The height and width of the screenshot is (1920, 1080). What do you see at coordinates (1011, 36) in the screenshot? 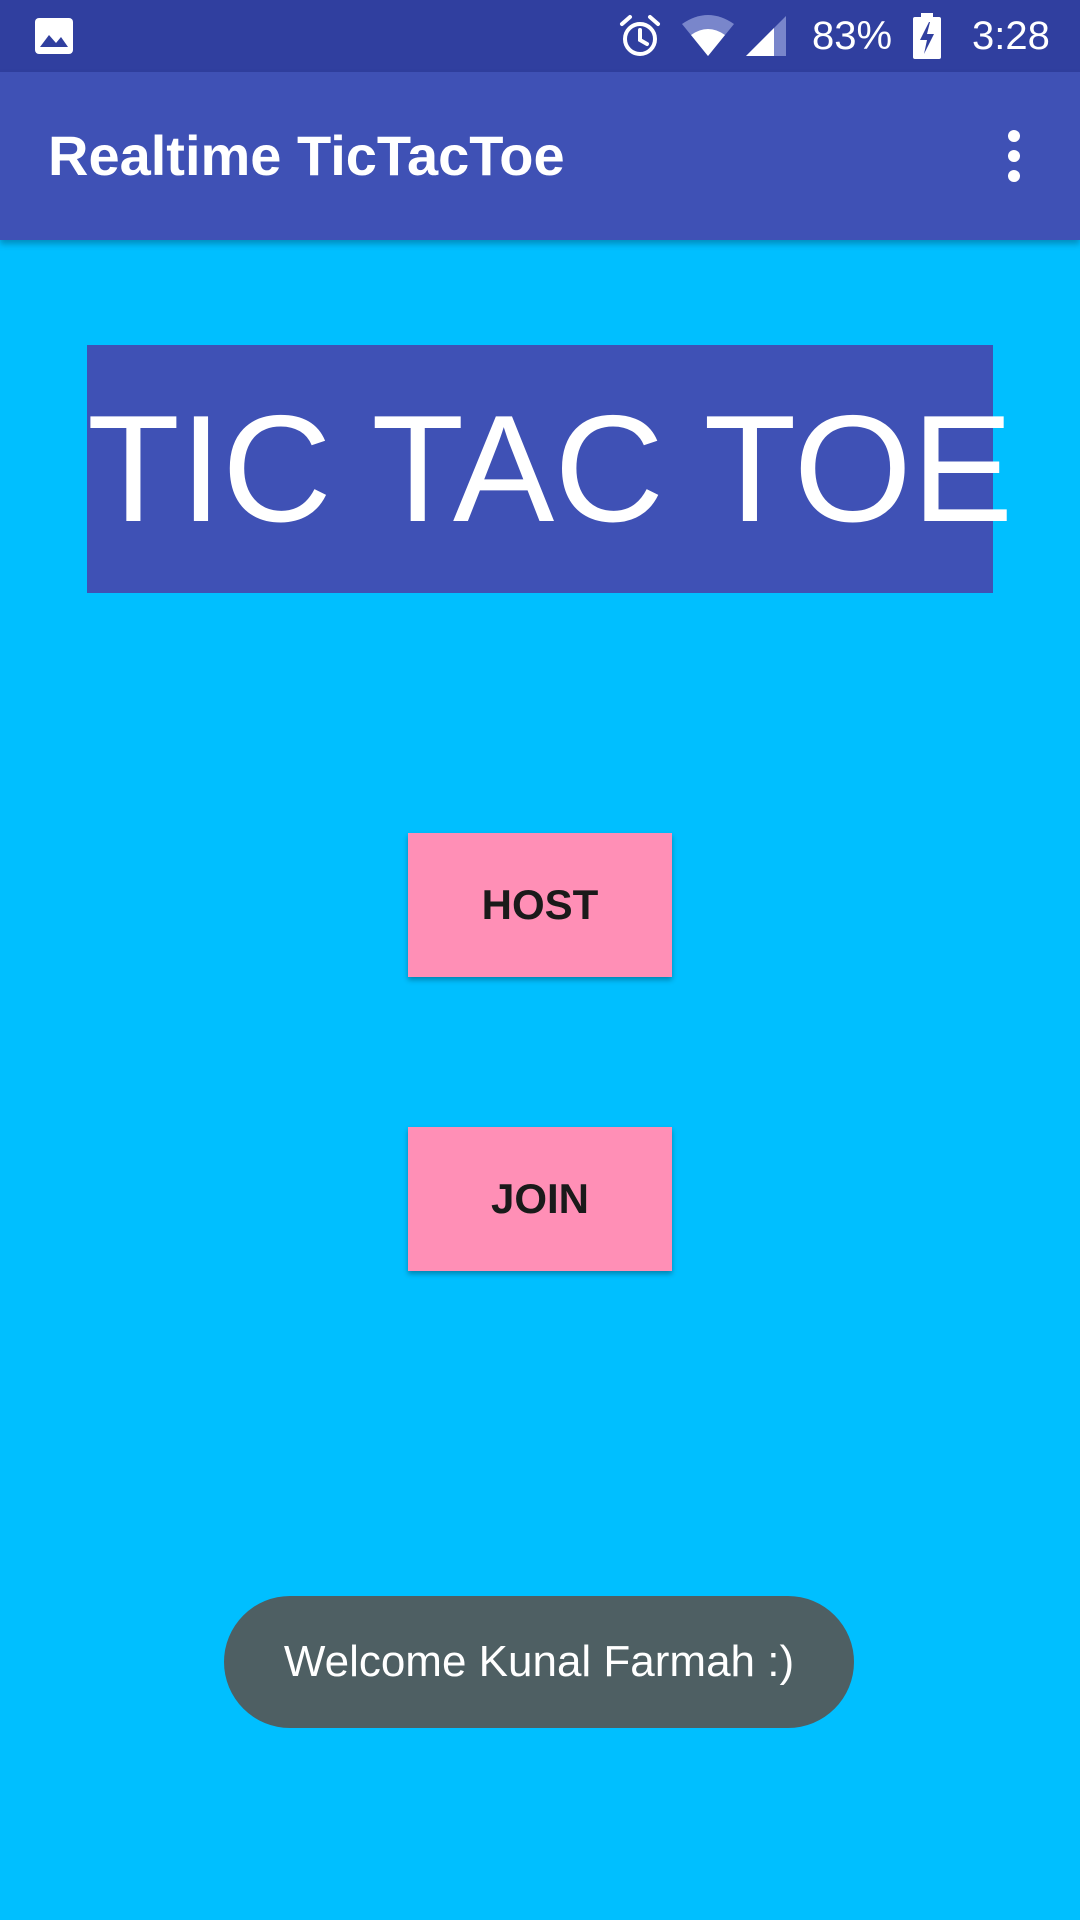
I see `clock: 3:28` at bounding box center [1011, 36].